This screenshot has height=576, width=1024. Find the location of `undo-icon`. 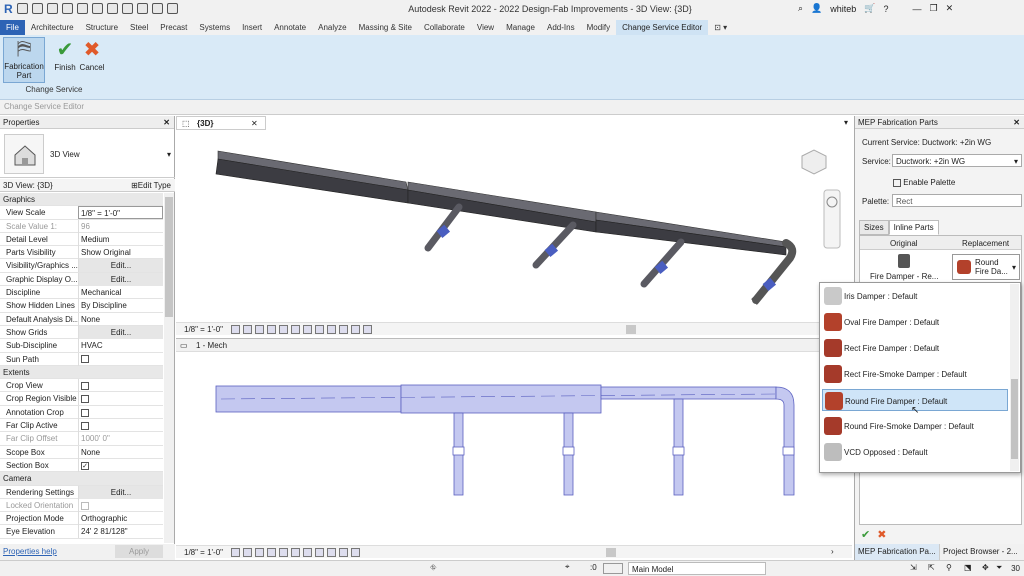

undo-icon is located at coordinates (67, 8).